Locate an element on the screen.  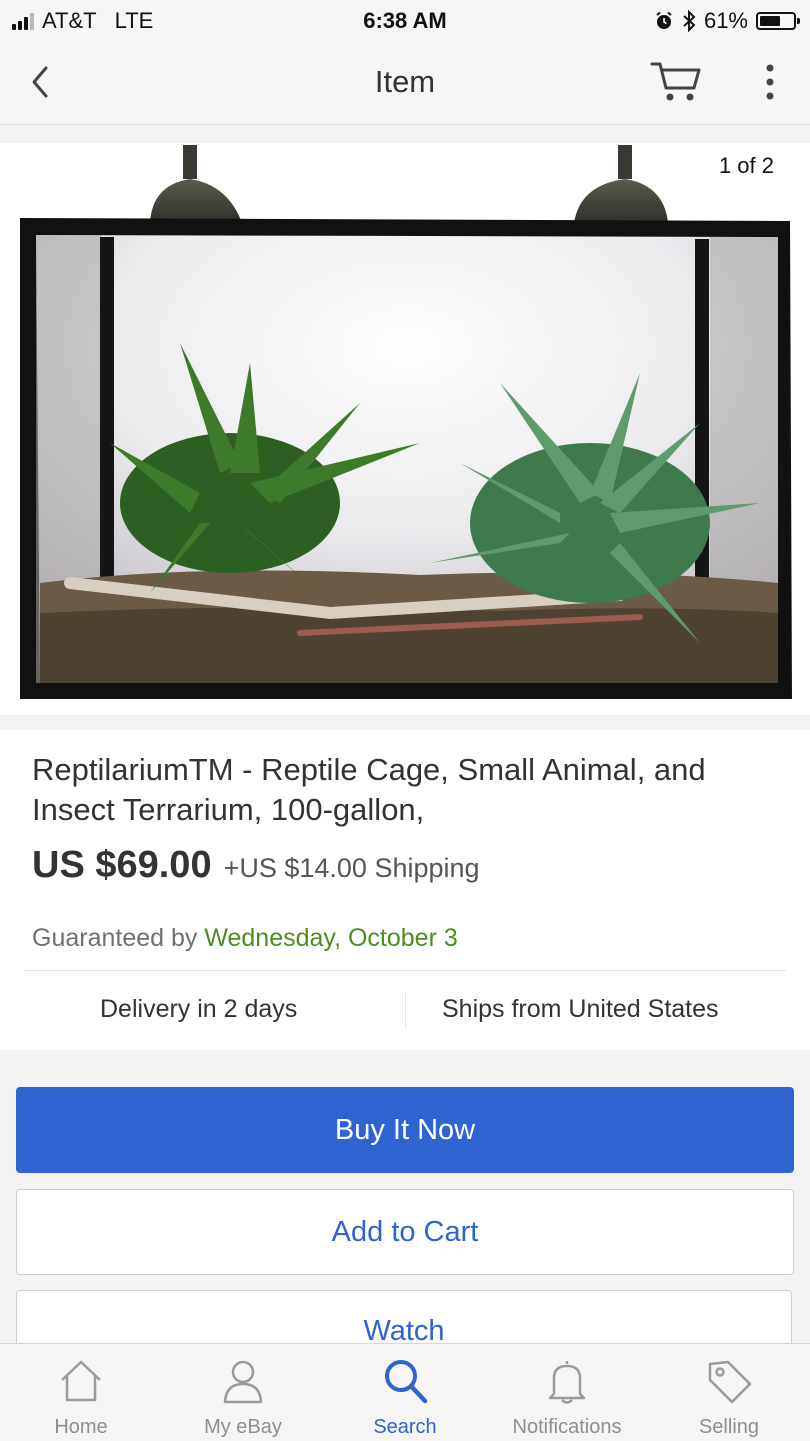
status-bar: AT&T LTE 6:38 AM 61% is located at coordinates (405, 21).